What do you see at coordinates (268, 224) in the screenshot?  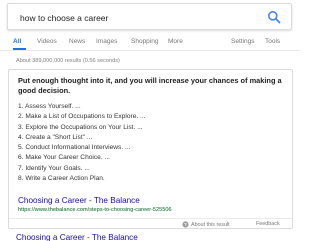 I see `feedback-link: Feedback` at bounding box center [268, 224].